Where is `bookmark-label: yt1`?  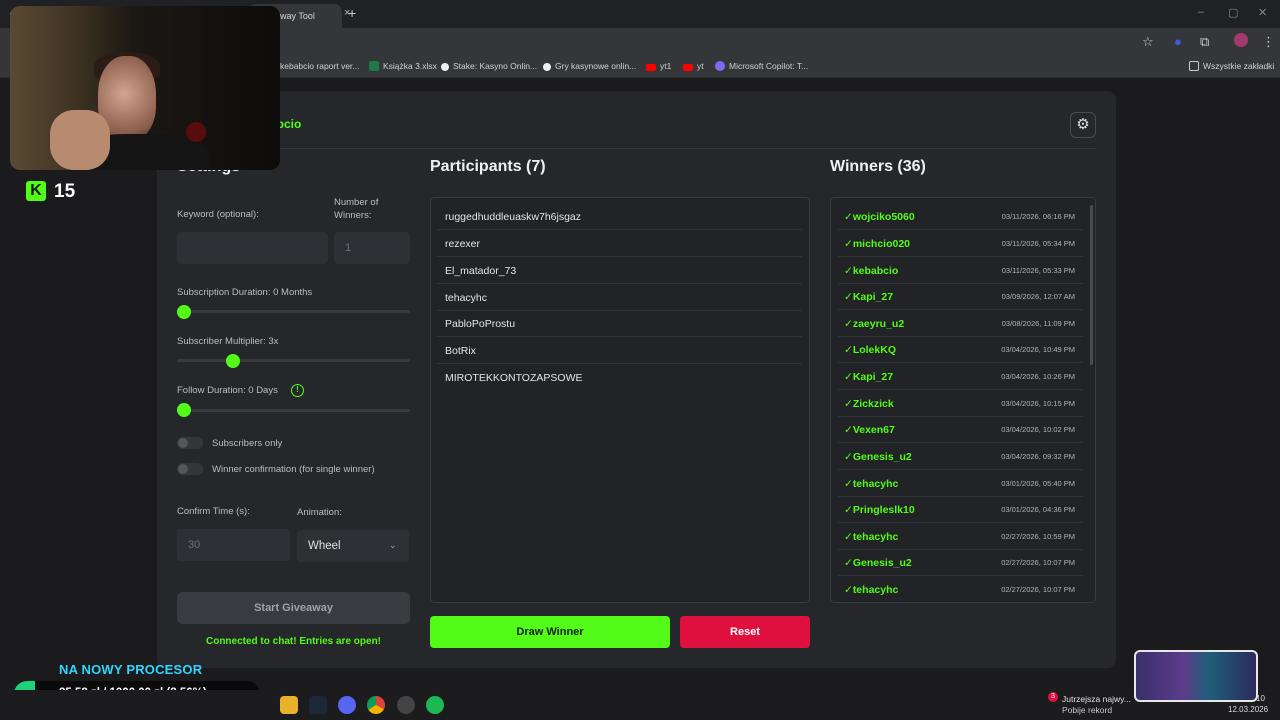 bookmark-label: yt1 is located at coordinates (666, 66).